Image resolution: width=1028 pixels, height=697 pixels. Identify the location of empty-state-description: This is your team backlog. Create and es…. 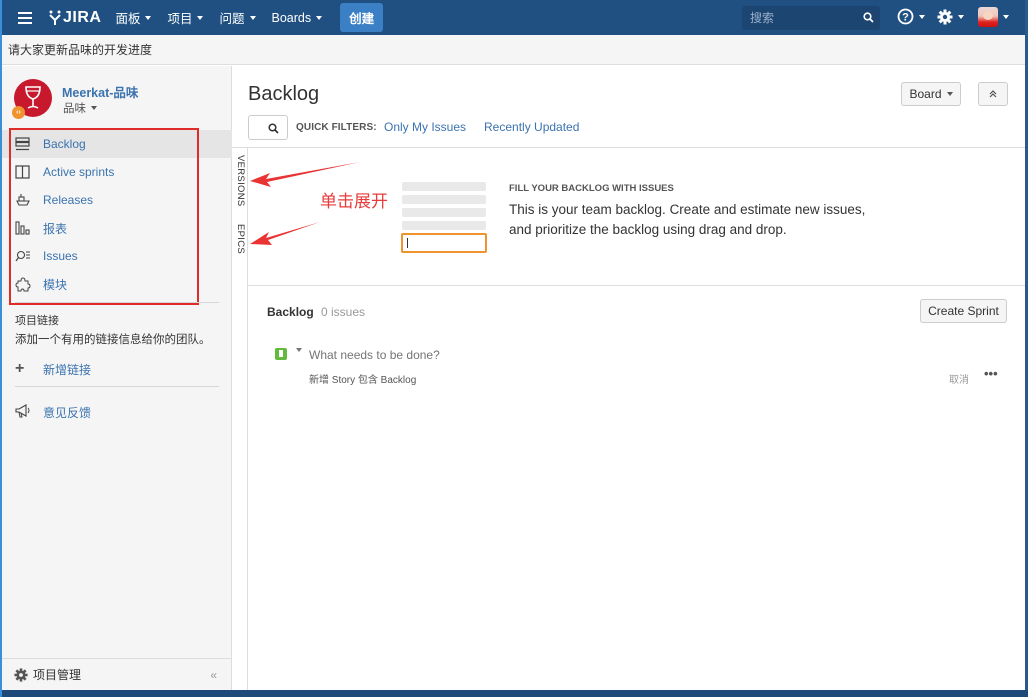
(687, 219).